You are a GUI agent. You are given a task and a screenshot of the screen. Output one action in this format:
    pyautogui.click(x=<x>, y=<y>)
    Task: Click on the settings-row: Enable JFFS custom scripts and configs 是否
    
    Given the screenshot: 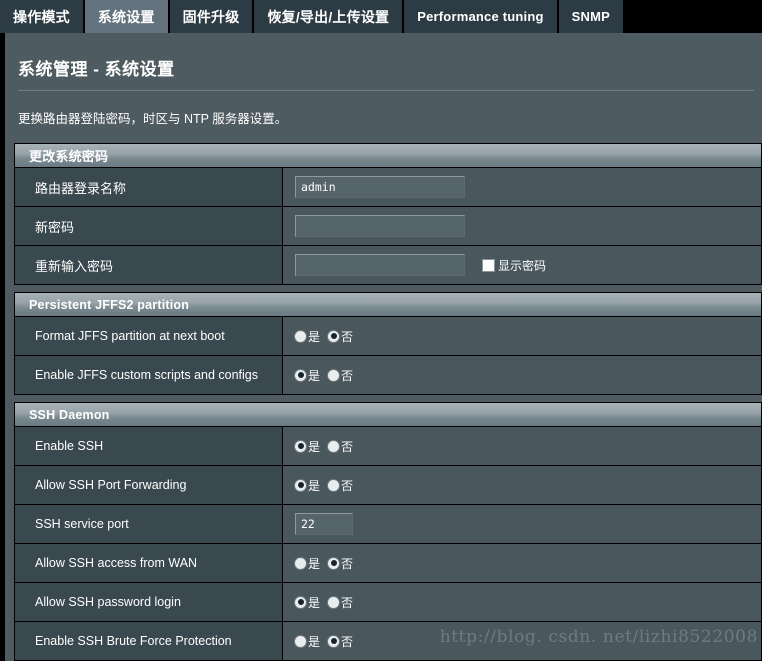 What is the action you would take?
    pyautogui.click(x=388, y=375)
    